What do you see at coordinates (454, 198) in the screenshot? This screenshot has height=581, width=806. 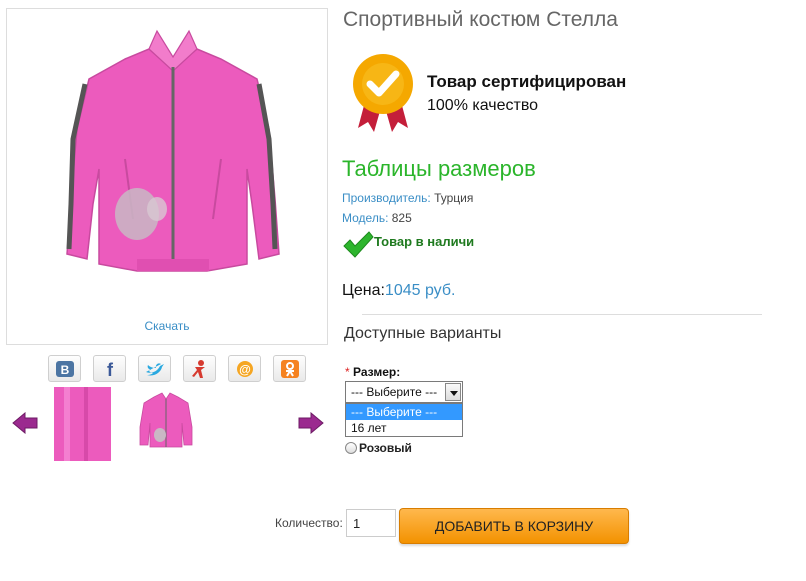 I see `manufacturer-value: Турция` at bounding box center [454, 198].